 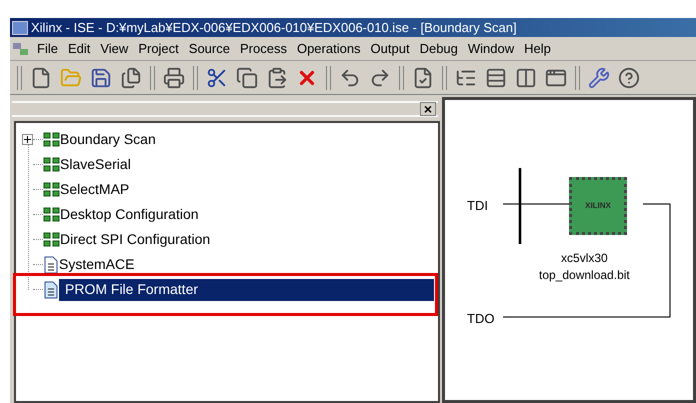 I want to click on bitfile-name: top_download.bit, so click(x=584, y=275).